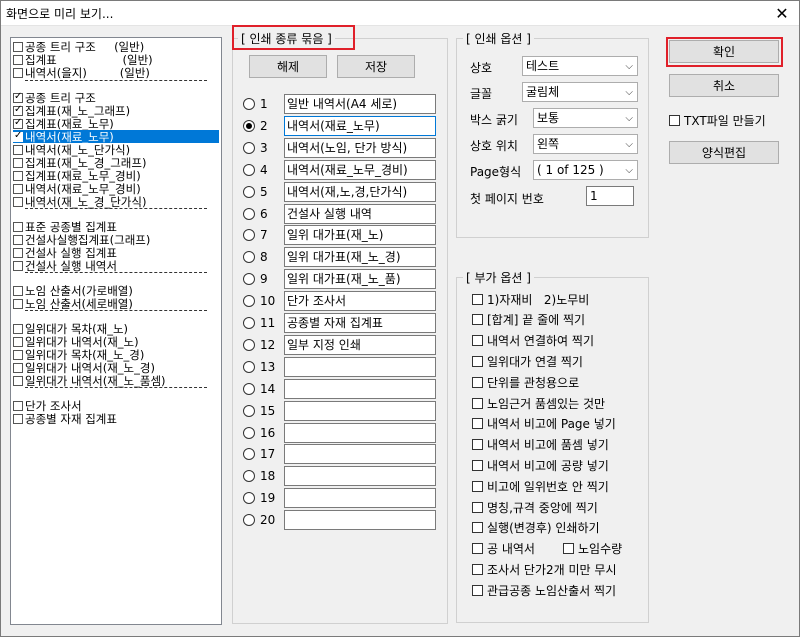 This screenshot has width=800, height=637. Describe the element at coordinates (263, 454) in the screenshot. I see `print-type-row: 17` at that location.